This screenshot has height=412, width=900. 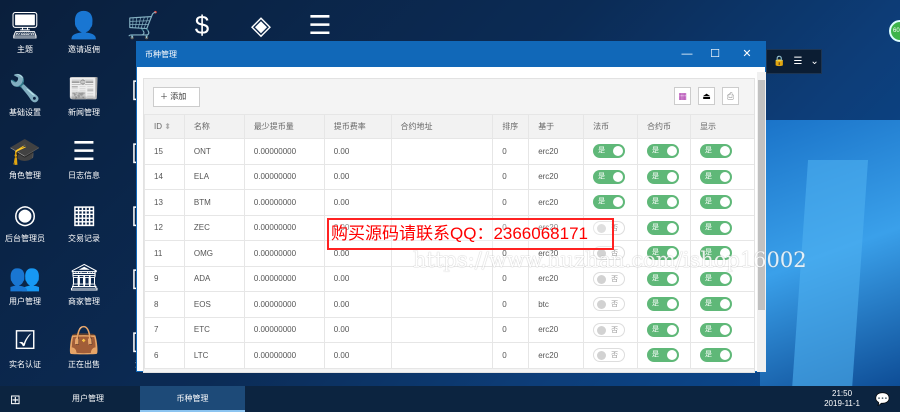 What do you see at coordinates (214, 278) in the screenshot?
I see `cell-name: ADA` at bounding box center [214, 278].